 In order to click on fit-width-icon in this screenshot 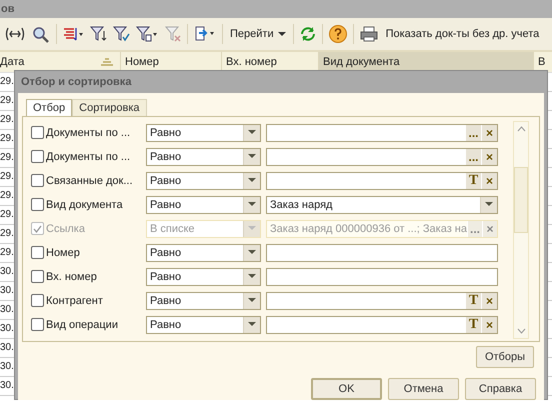, I will do `click(15, 34)`.